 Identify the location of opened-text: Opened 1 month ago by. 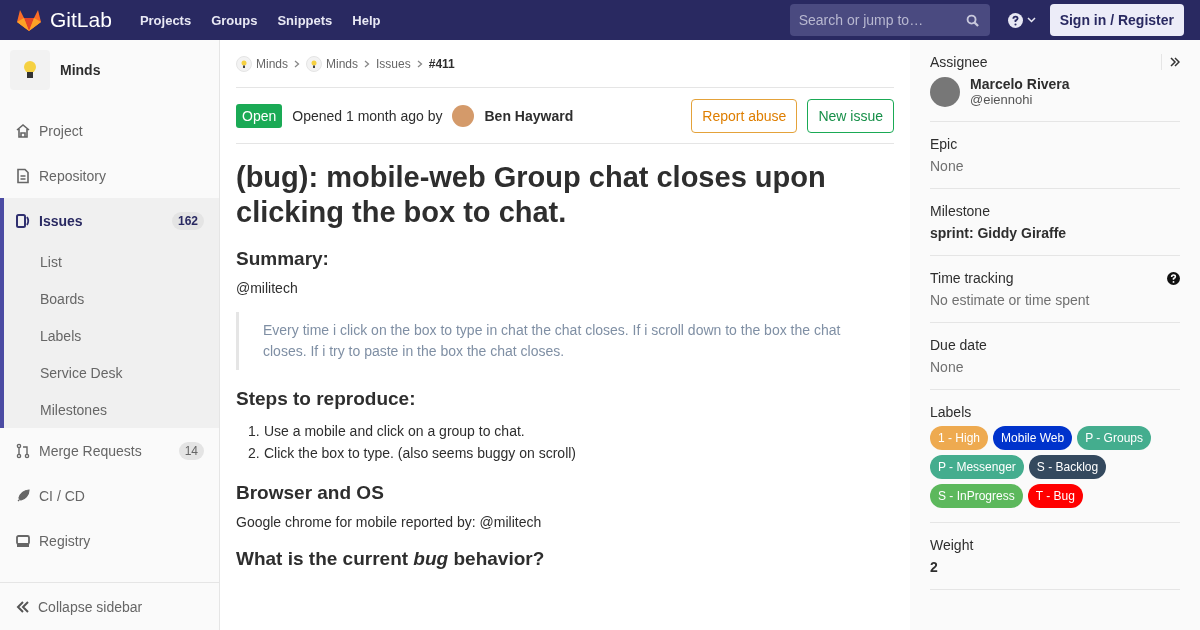
(367, 115).